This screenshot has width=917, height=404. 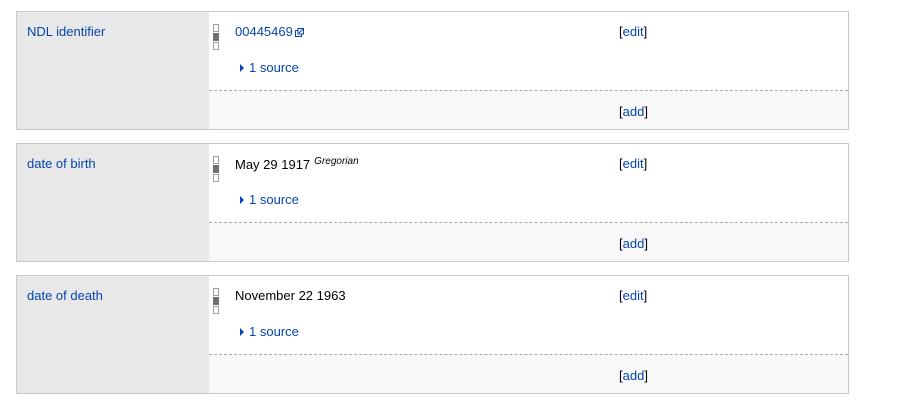 I want to click on date-of-birth-value: May 29 1917, so click(x=273, y=164).